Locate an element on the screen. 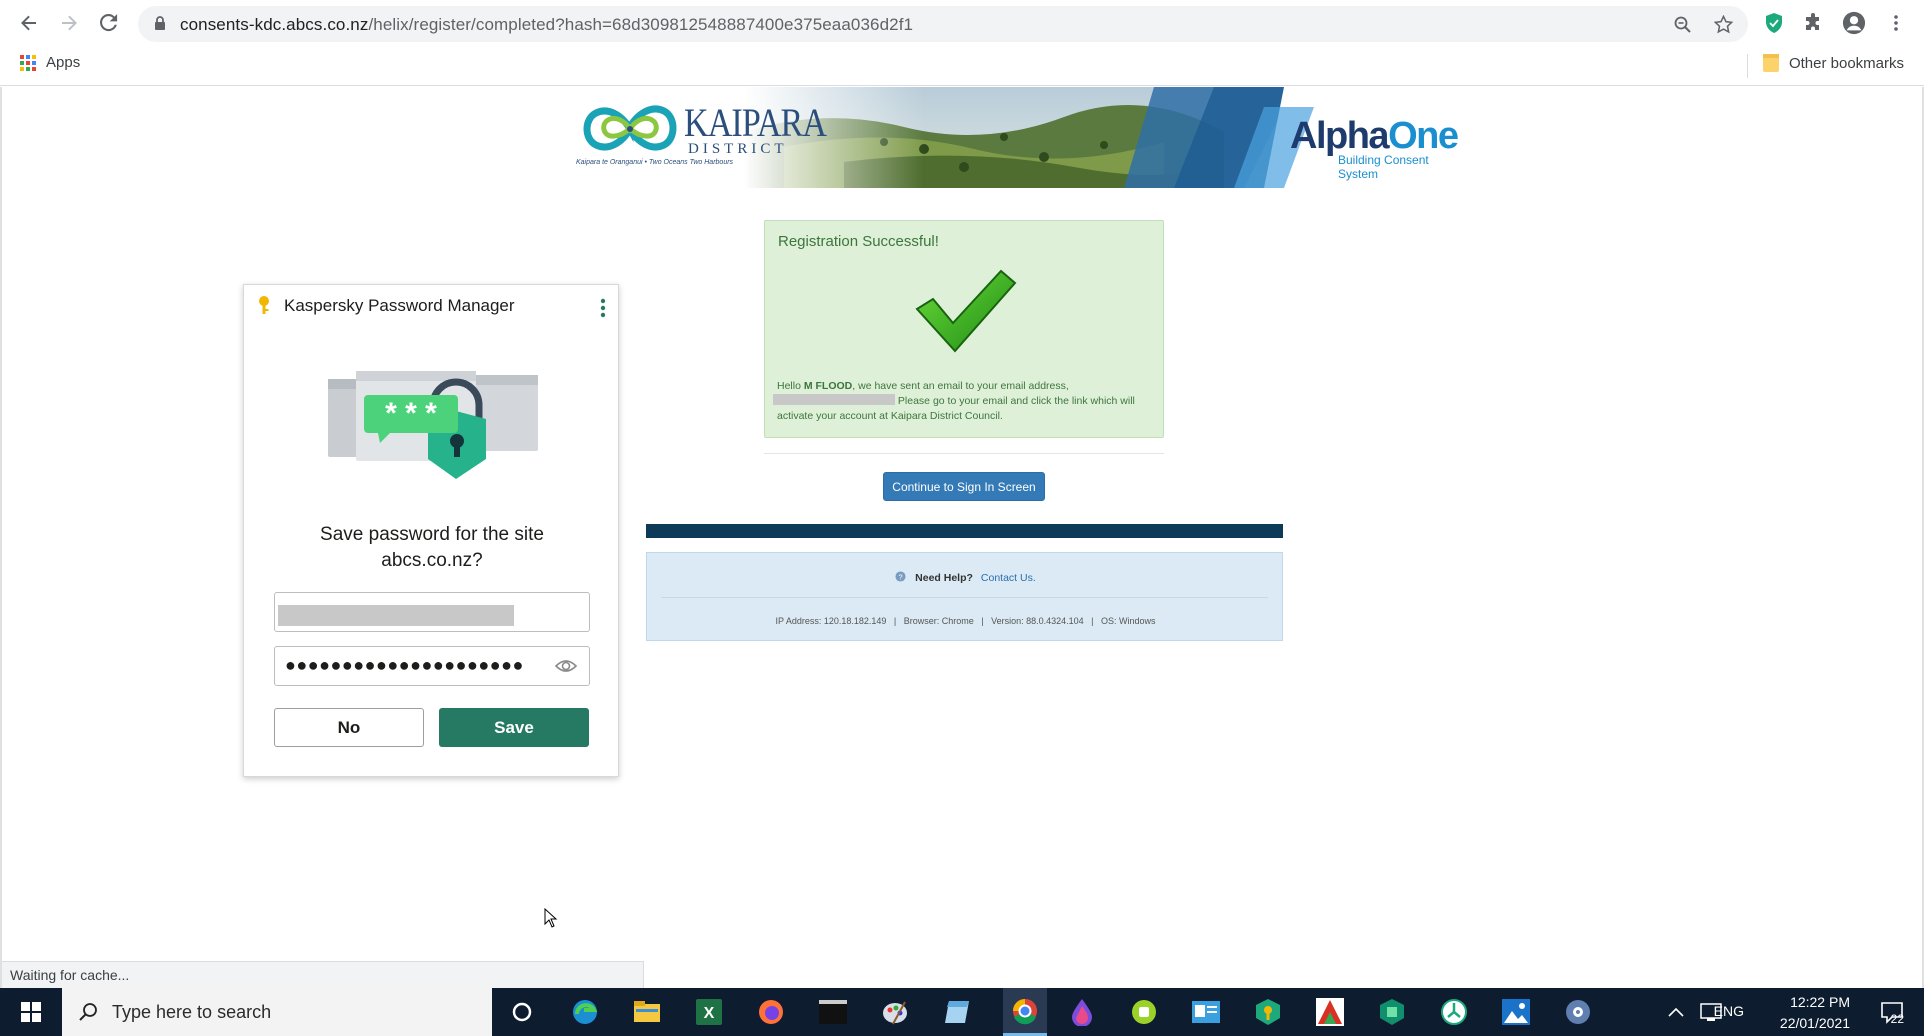 The width and height of the screenshot is (1924, 1036). alpha-text: Alpha is located at coordinates (1340, 136).